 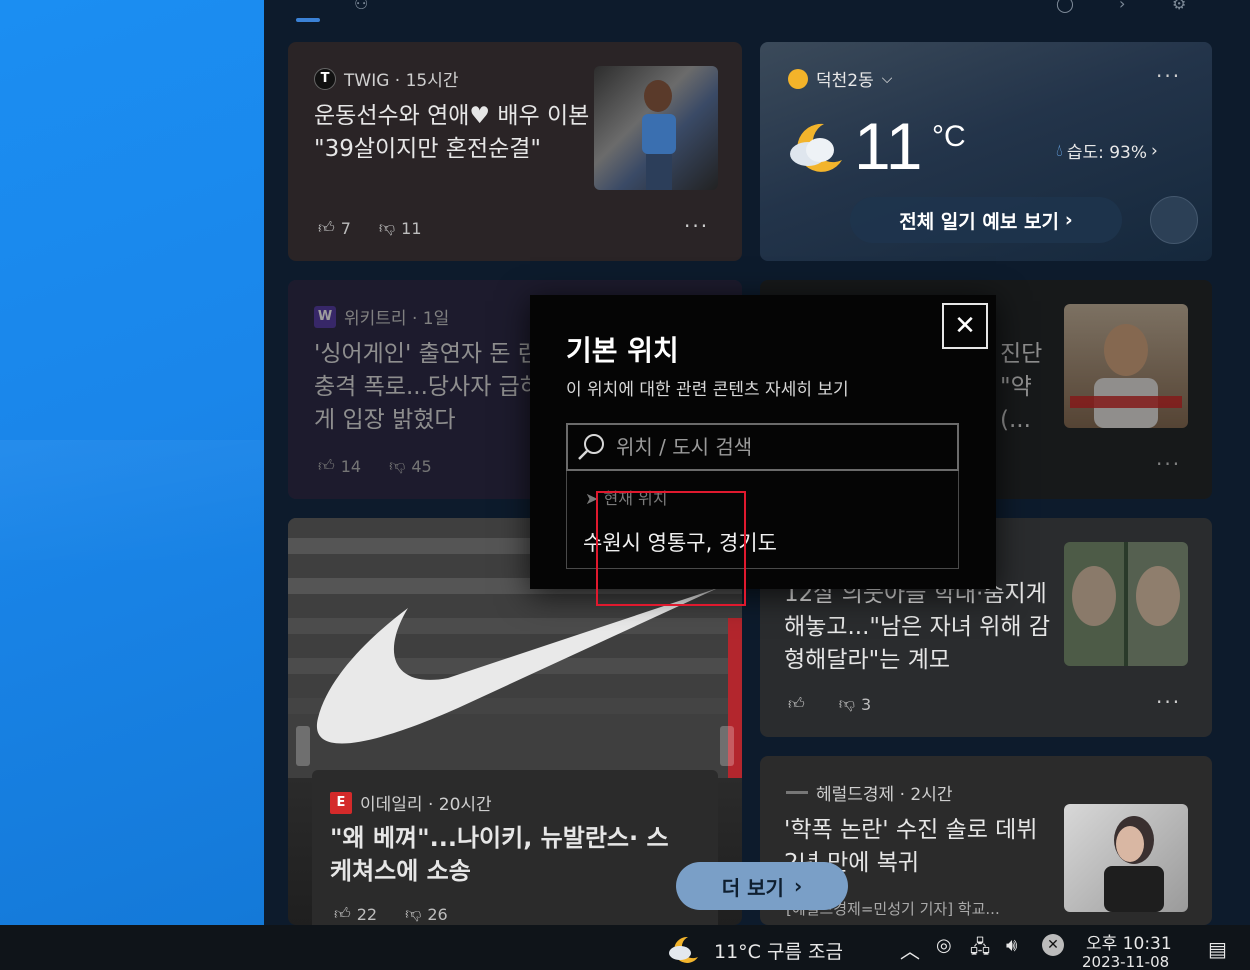 I want to click on full-forecast-button: 전체 일기 예보 보기 ›, so click(x=986, y=220).